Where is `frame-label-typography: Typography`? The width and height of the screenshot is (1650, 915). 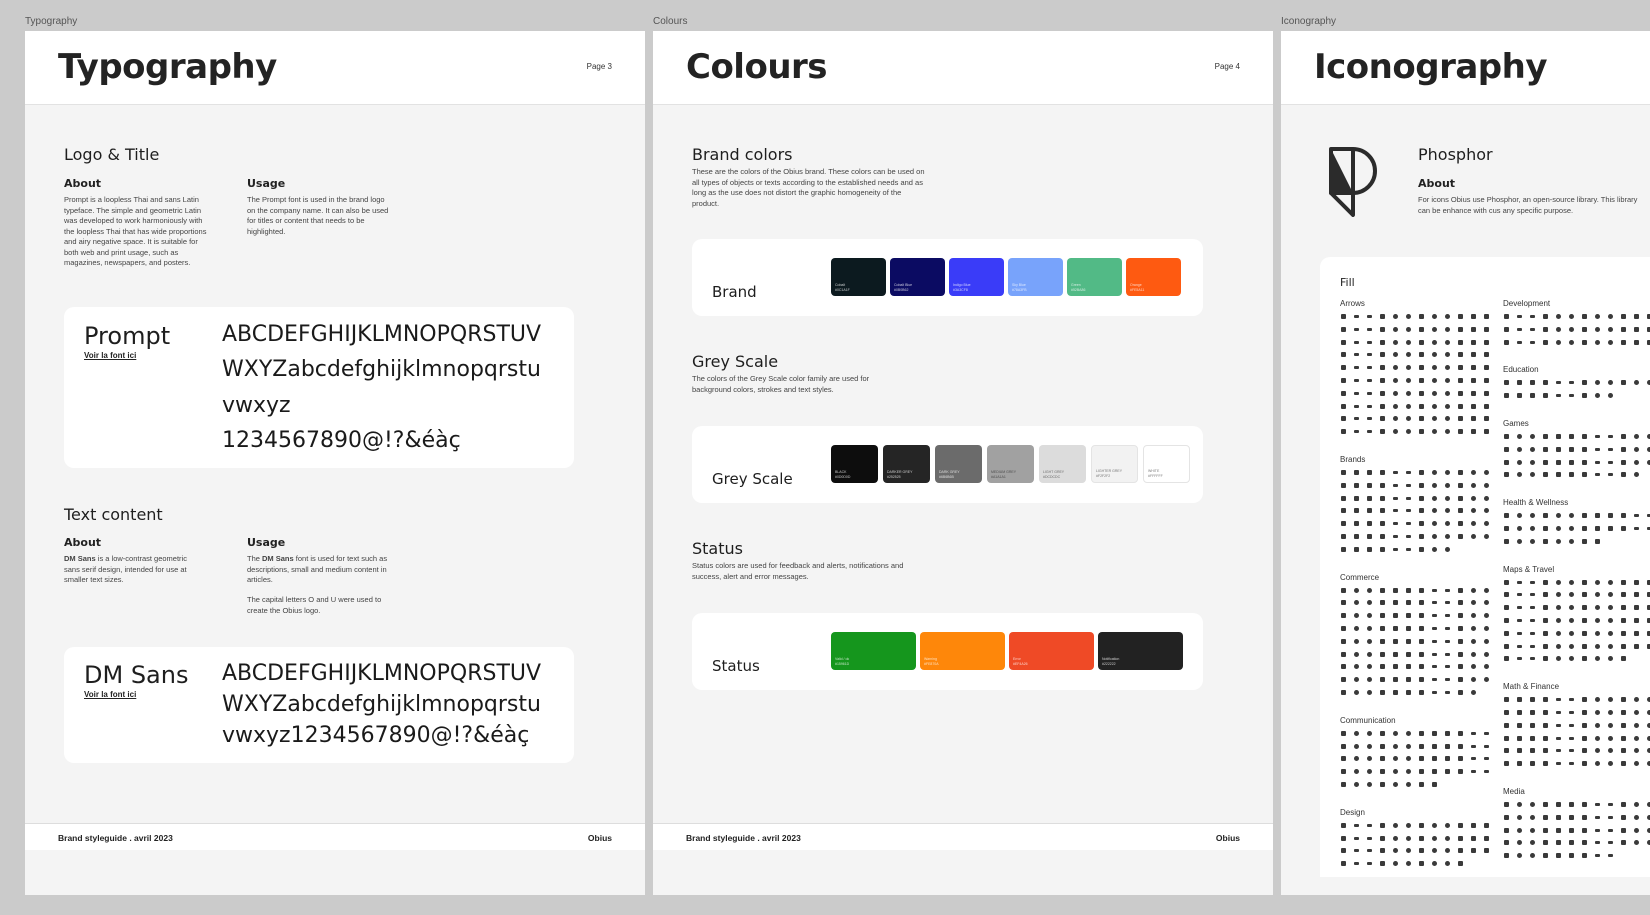 frame-label-typography: Typography is located at coordinates (51, 21).